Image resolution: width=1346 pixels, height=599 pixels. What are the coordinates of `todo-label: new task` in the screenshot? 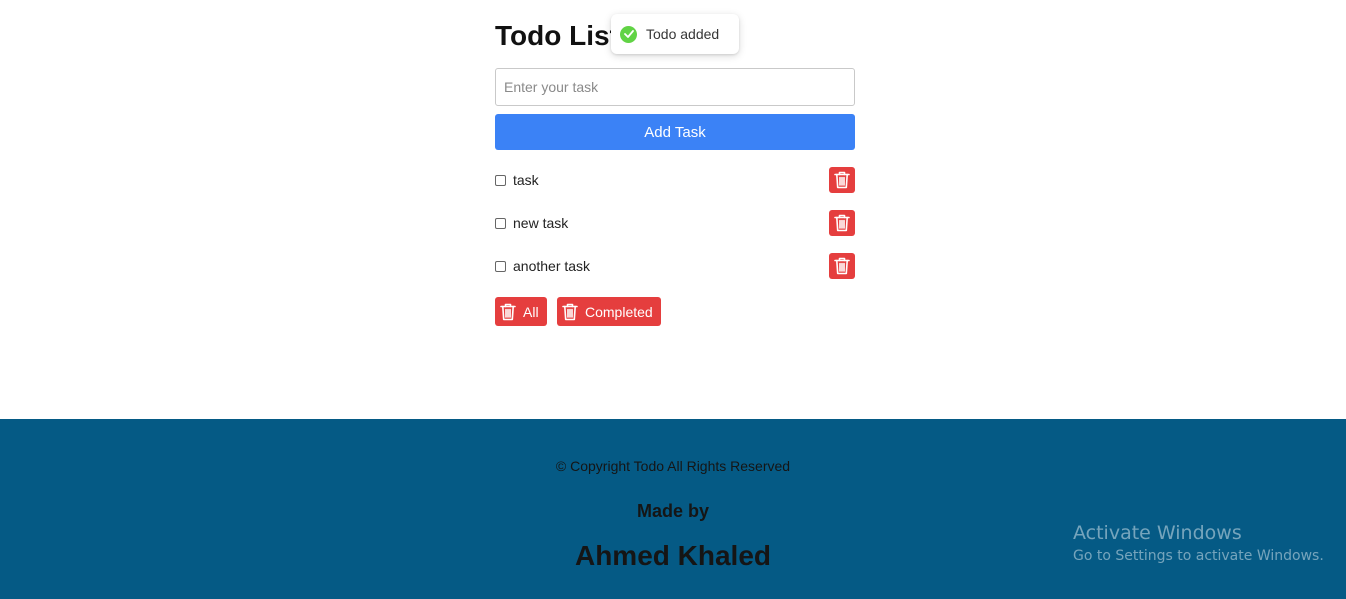 It's located at (541, 223).